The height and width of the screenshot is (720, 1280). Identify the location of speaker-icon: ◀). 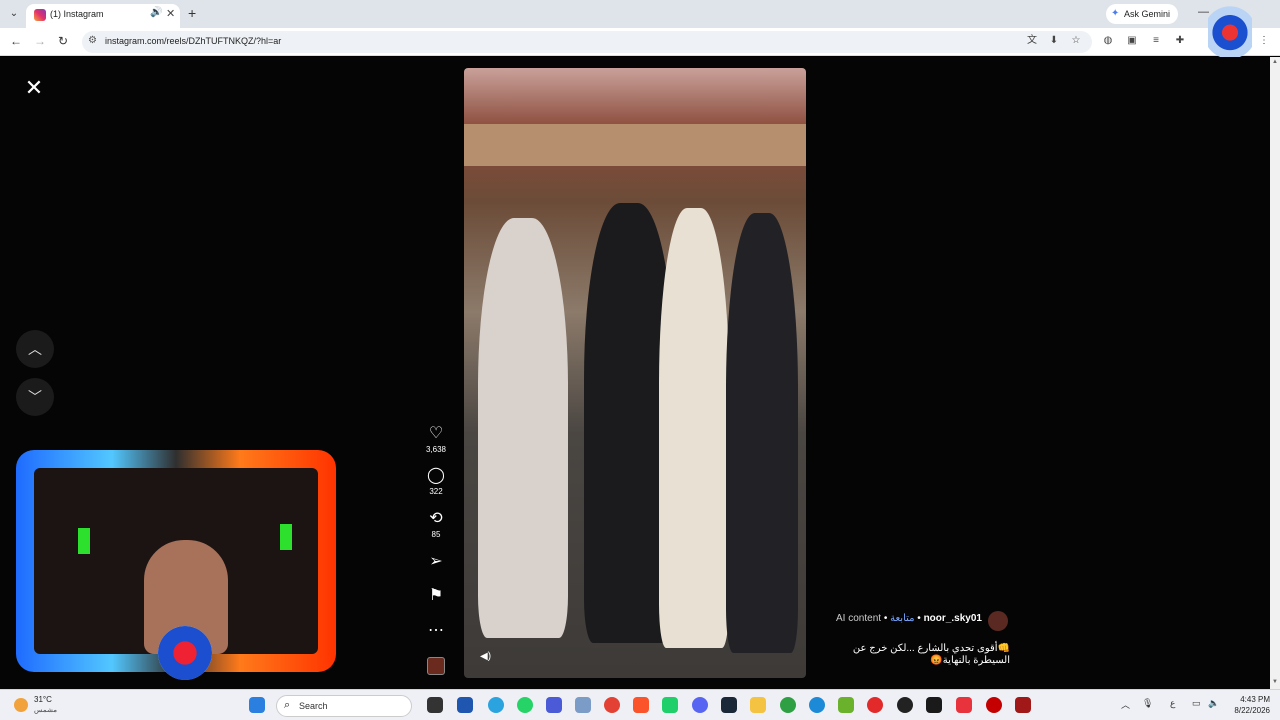
(485, 656).